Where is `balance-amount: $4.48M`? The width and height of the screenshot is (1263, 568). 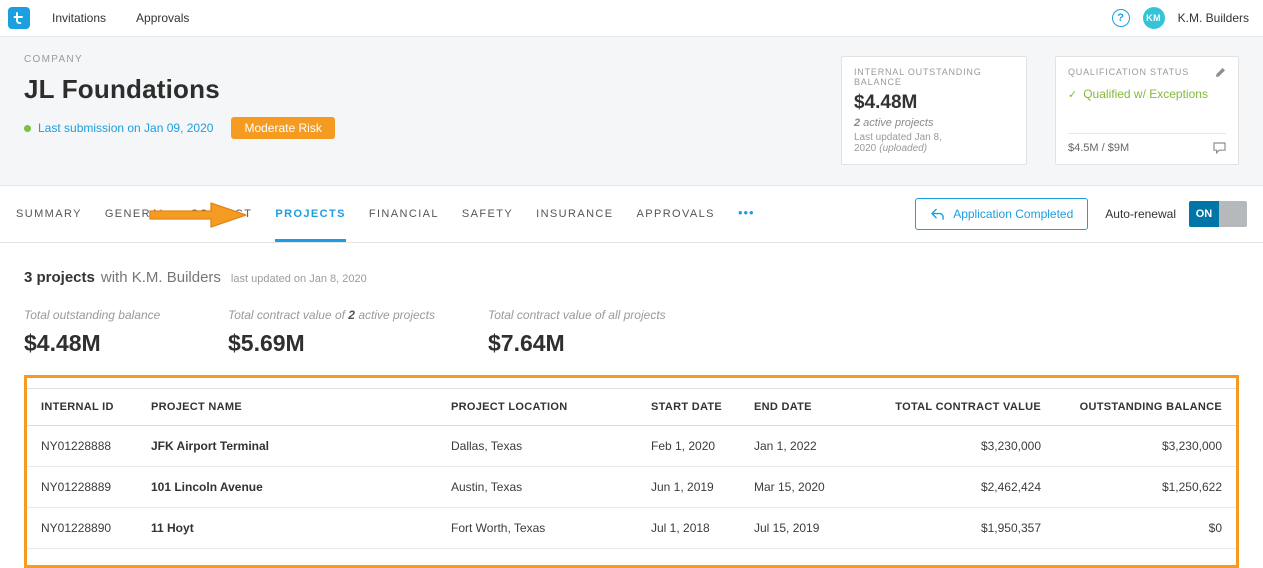
balance-amount: $4.48M is located at coordinates (886, 102).